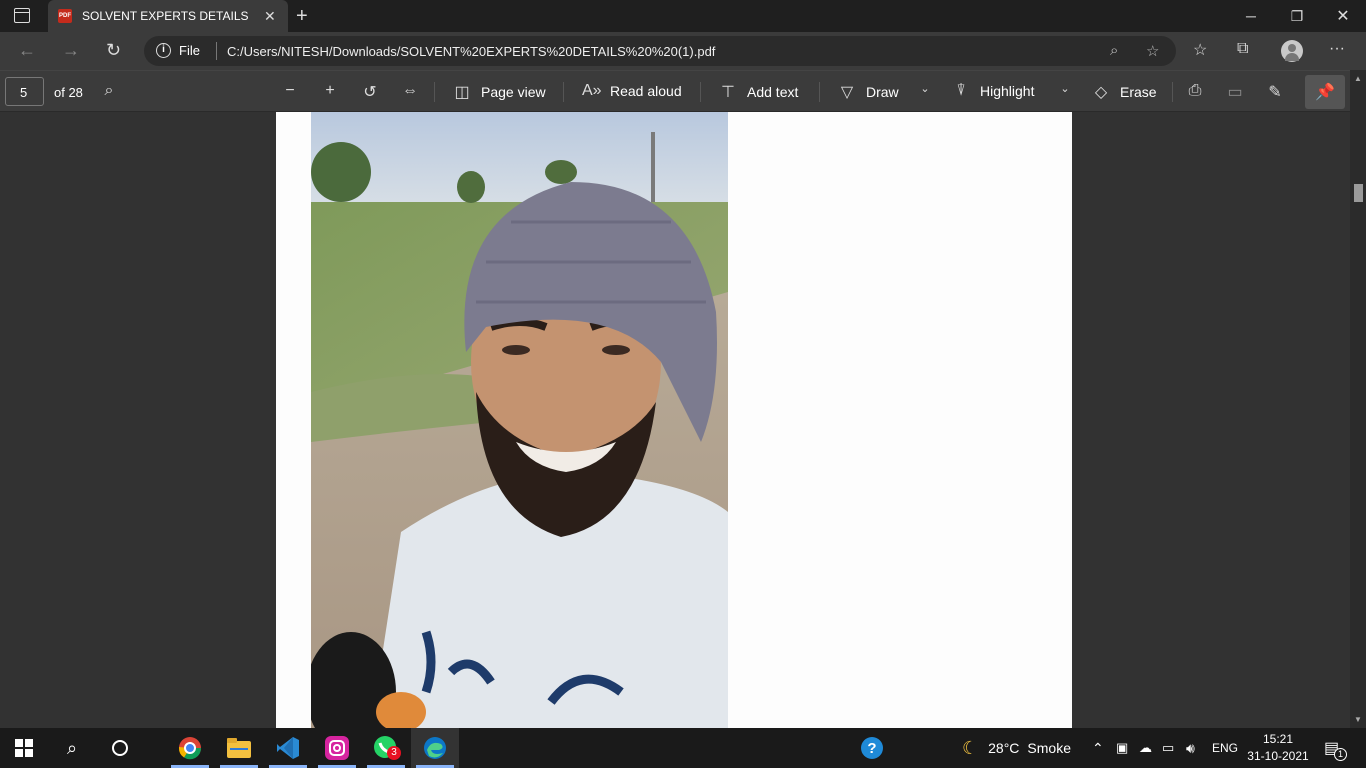 Image resolution: width=1366 pixels, height=768 pixels. I want to click on highlight-dropdown-chevron-down-icon: ⌄, so click(1070, 88).